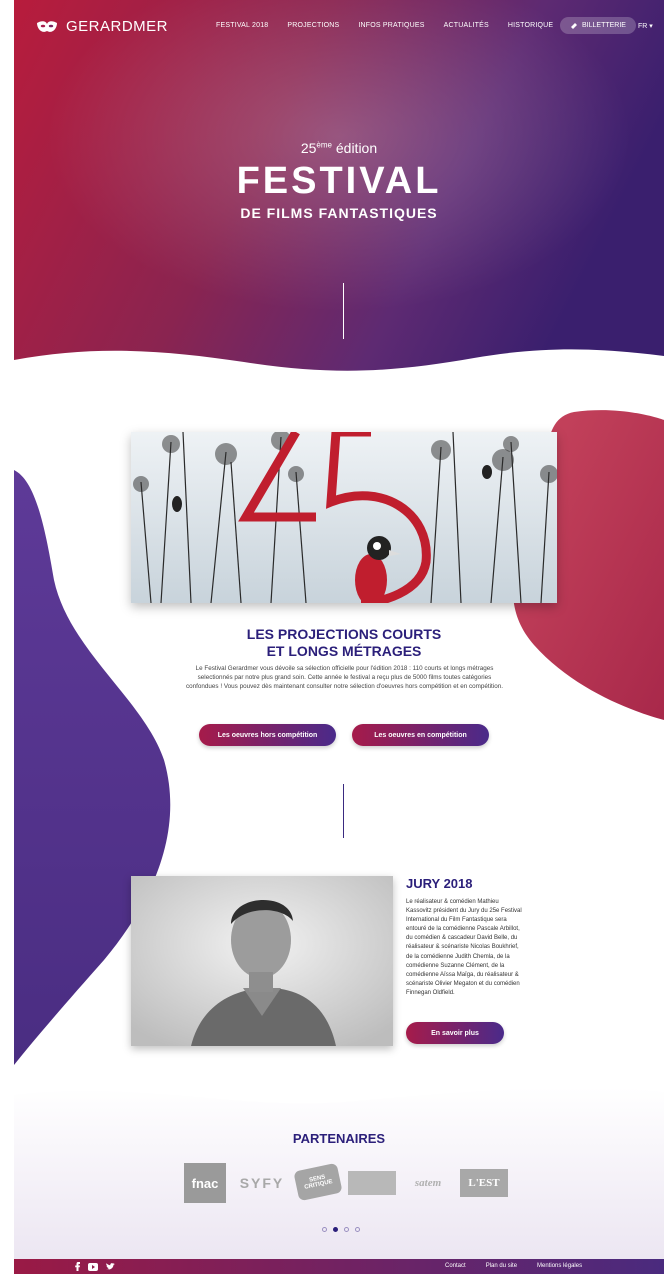 The image size is (664, 1274). I want to click on social-links, so click(94, 1266).